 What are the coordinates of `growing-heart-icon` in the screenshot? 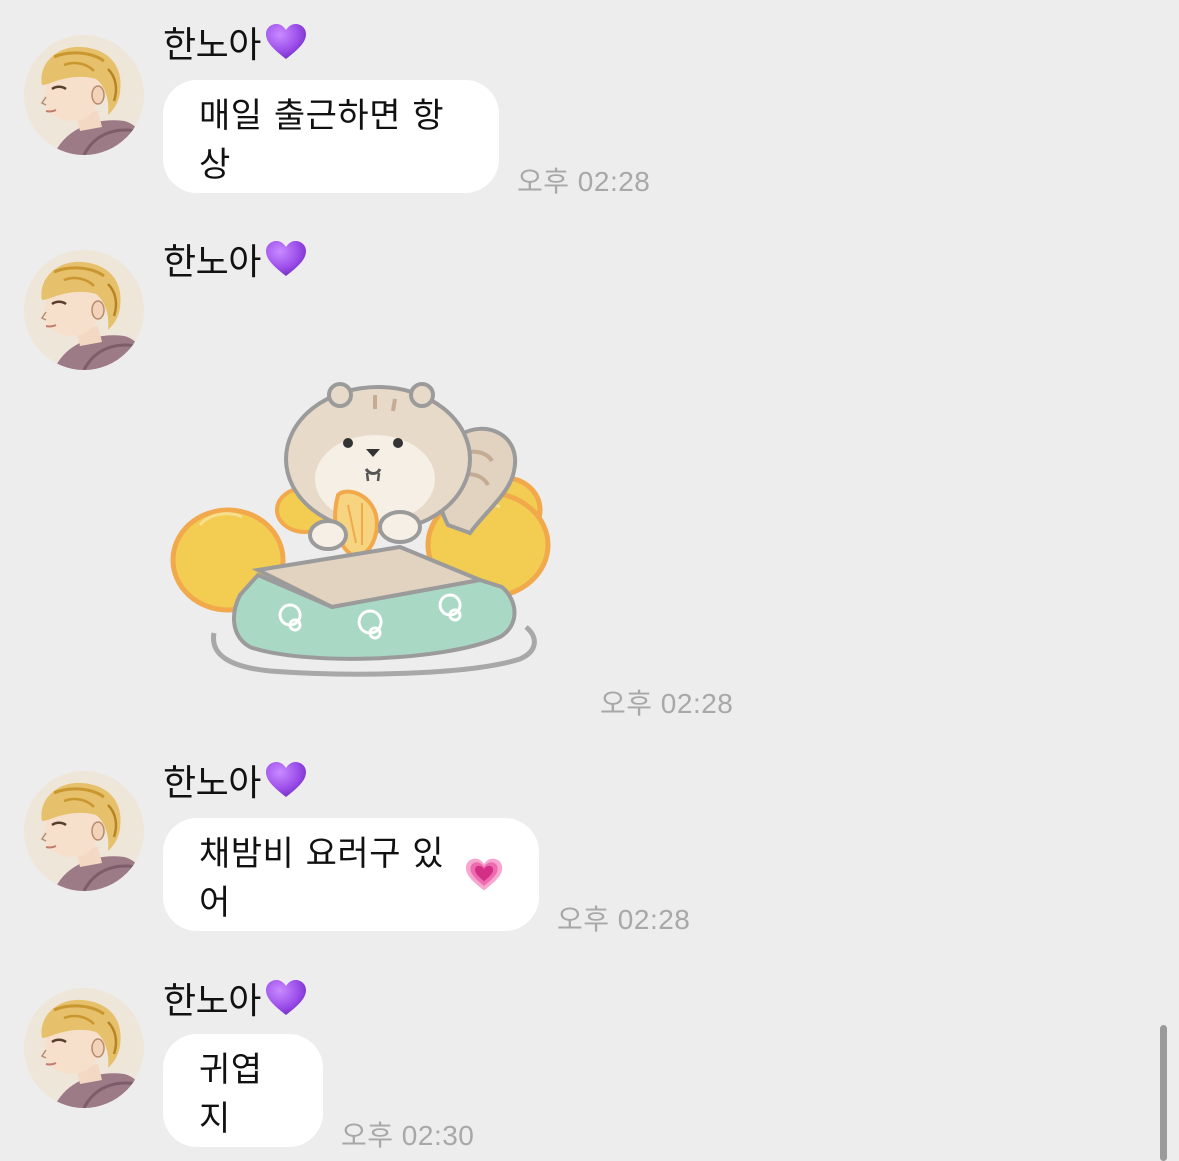 It's located at (484, 875).